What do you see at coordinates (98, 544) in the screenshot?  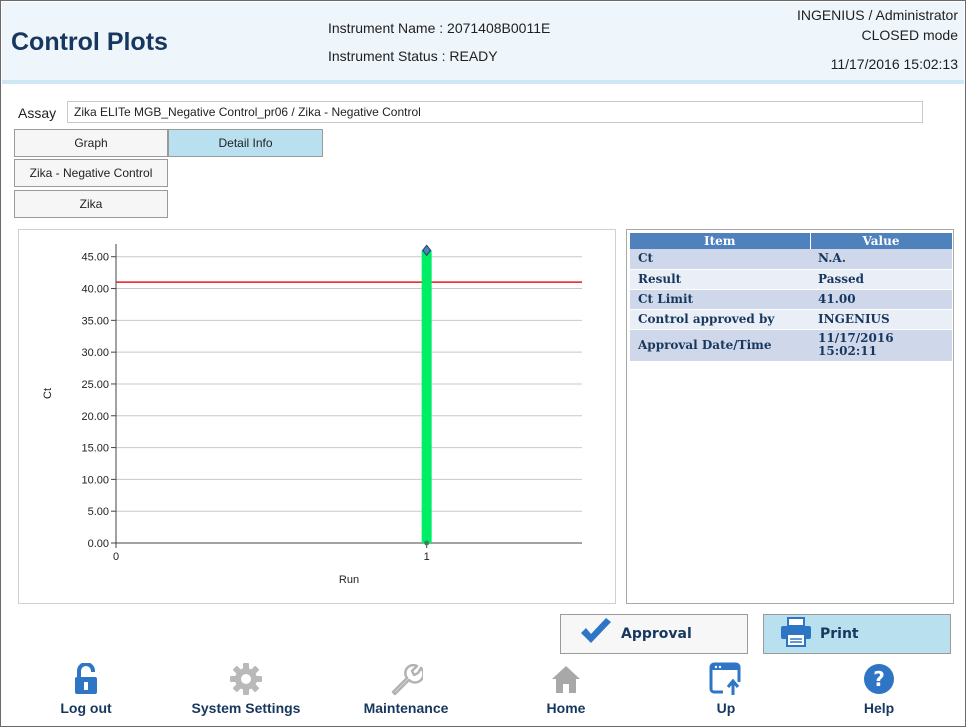 I see `y-tick-label: 0.00` at bounding box center [98, 544].